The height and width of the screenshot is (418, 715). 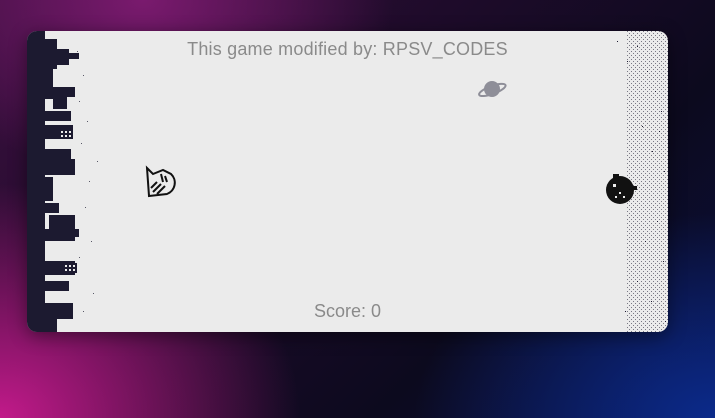 I want to click on bomb-bird-icon, so click(x=621, y=189).